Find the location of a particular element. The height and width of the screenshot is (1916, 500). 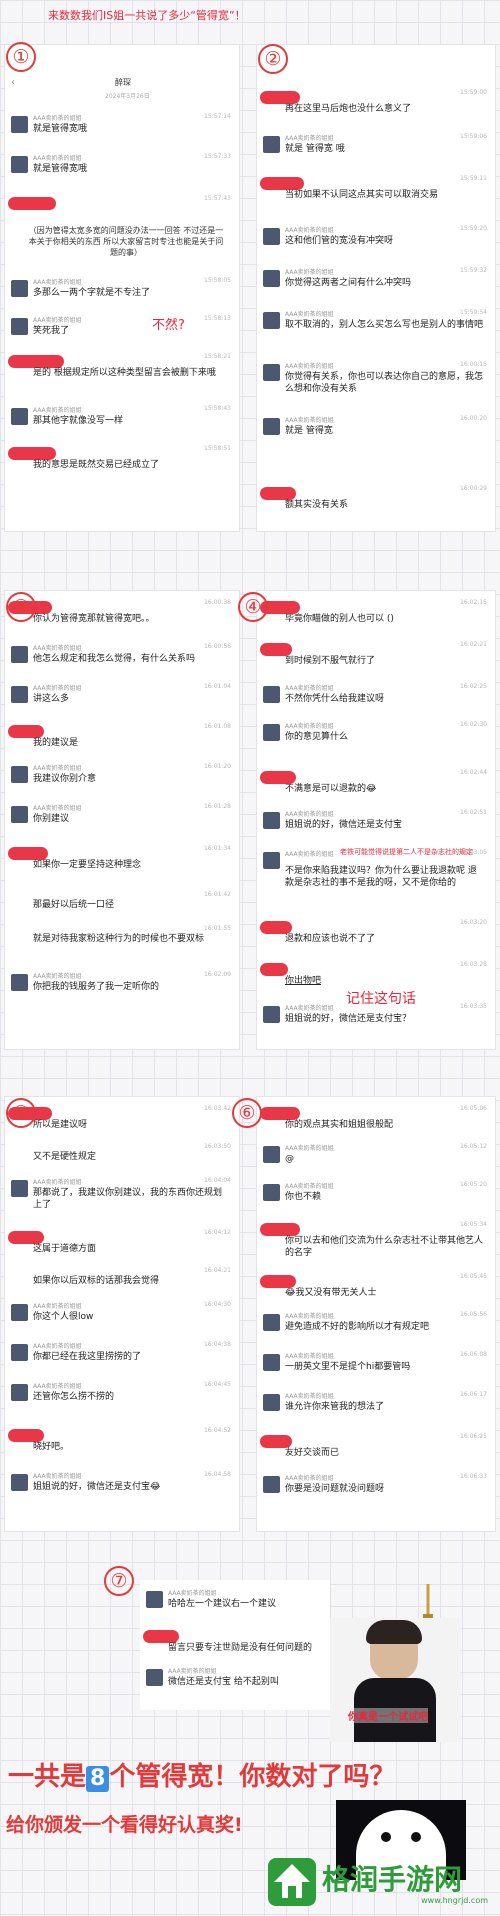

message-time: 16:01:34 is located at coordinates (217, 848).